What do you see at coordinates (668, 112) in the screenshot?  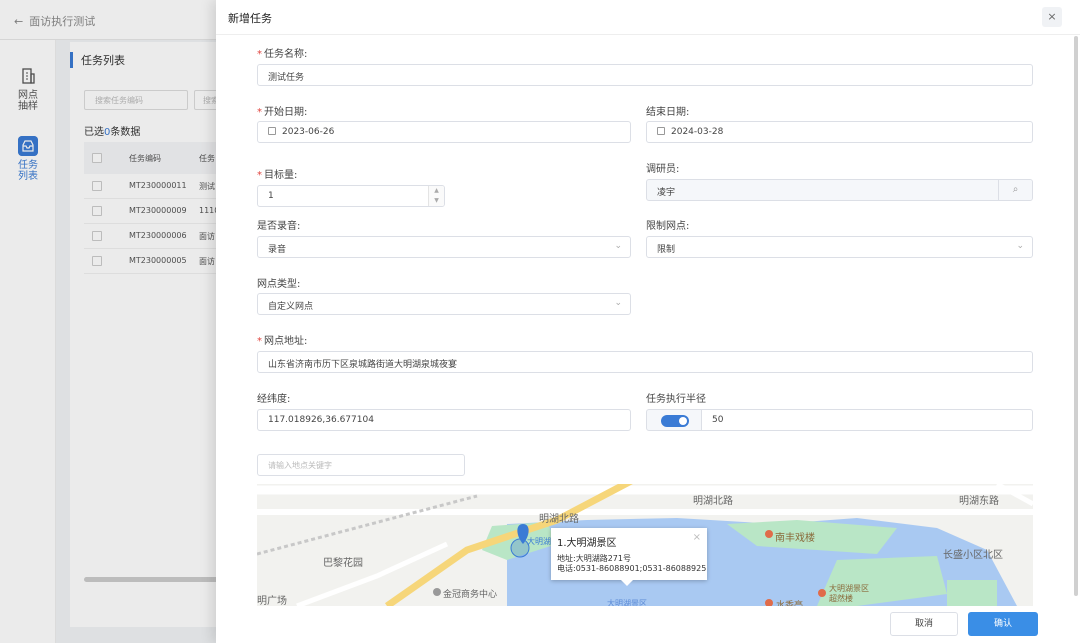 I see `end-date-label: 结束日期:` at bounding box center [668, 112].